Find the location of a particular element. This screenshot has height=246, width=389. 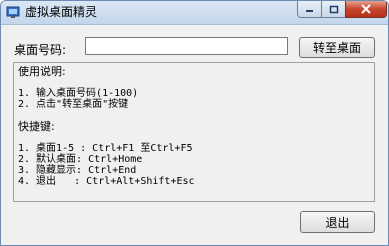

close-icon is located at coordinates (366, 9).